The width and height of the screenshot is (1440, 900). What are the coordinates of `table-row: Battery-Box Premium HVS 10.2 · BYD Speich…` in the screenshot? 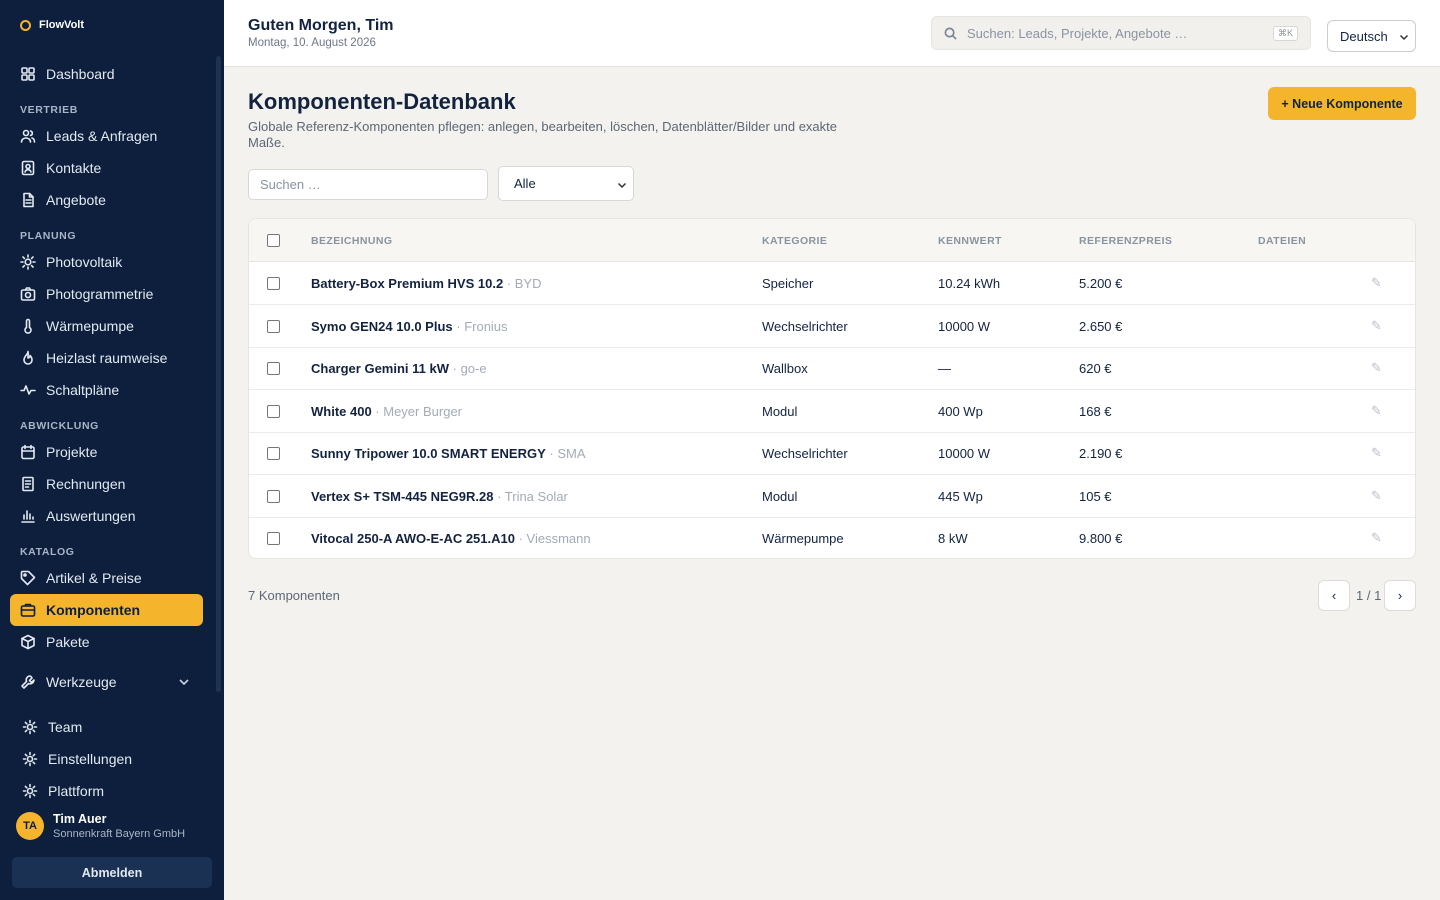 It's located at (832, 283).